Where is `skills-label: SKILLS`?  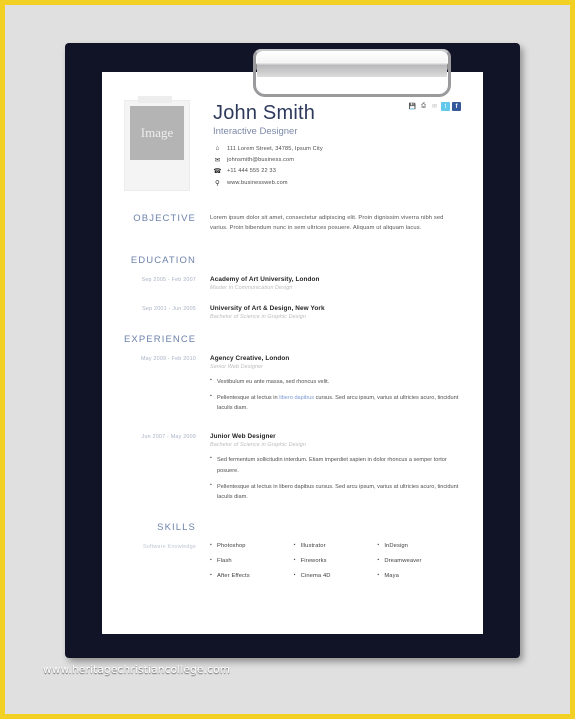
skills-label: SKILLS is located at coordinates (167, 527).